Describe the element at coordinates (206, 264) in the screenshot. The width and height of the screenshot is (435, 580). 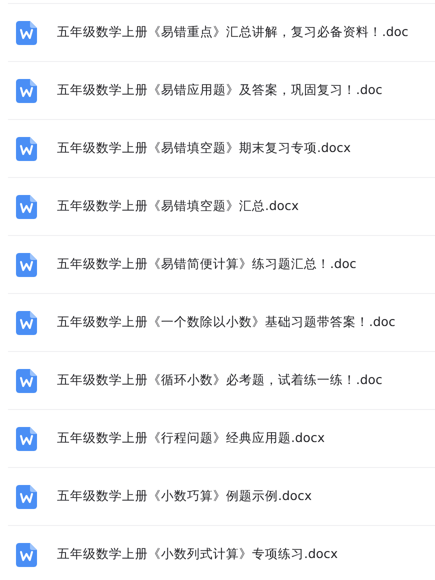
I see `file-name: 五年级数学上册《易错简便计算》练习题汇总！.doc` at that location.